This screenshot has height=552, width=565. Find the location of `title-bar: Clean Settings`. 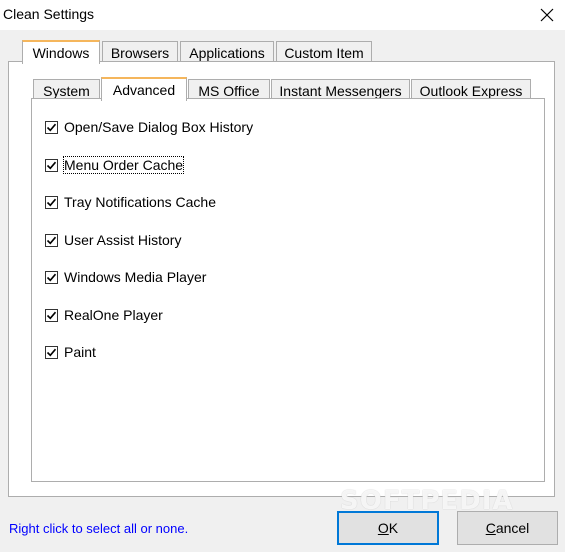

title-bar: Clean Settings is located at coordinates (282, 15).